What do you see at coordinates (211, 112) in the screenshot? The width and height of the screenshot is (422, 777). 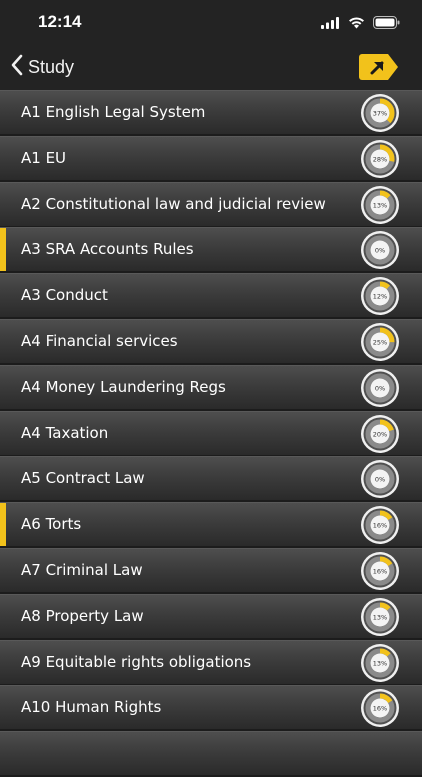 I see `topic-row: A1 English Legal System 37%` at bounding box center [211, 112].